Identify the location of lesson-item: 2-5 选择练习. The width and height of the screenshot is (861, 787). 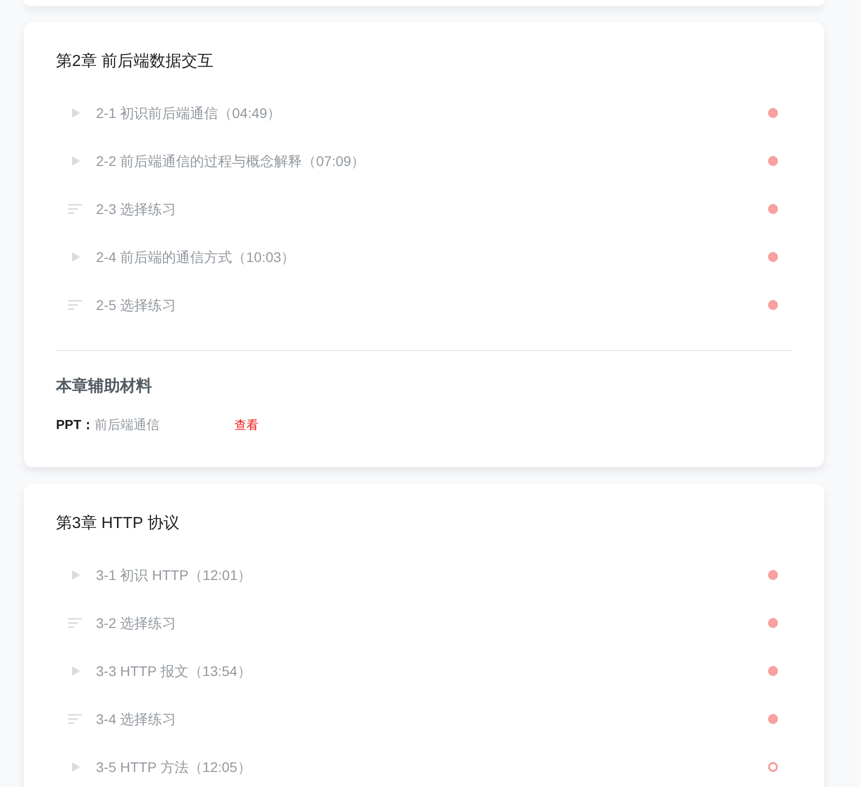
(424, 305).